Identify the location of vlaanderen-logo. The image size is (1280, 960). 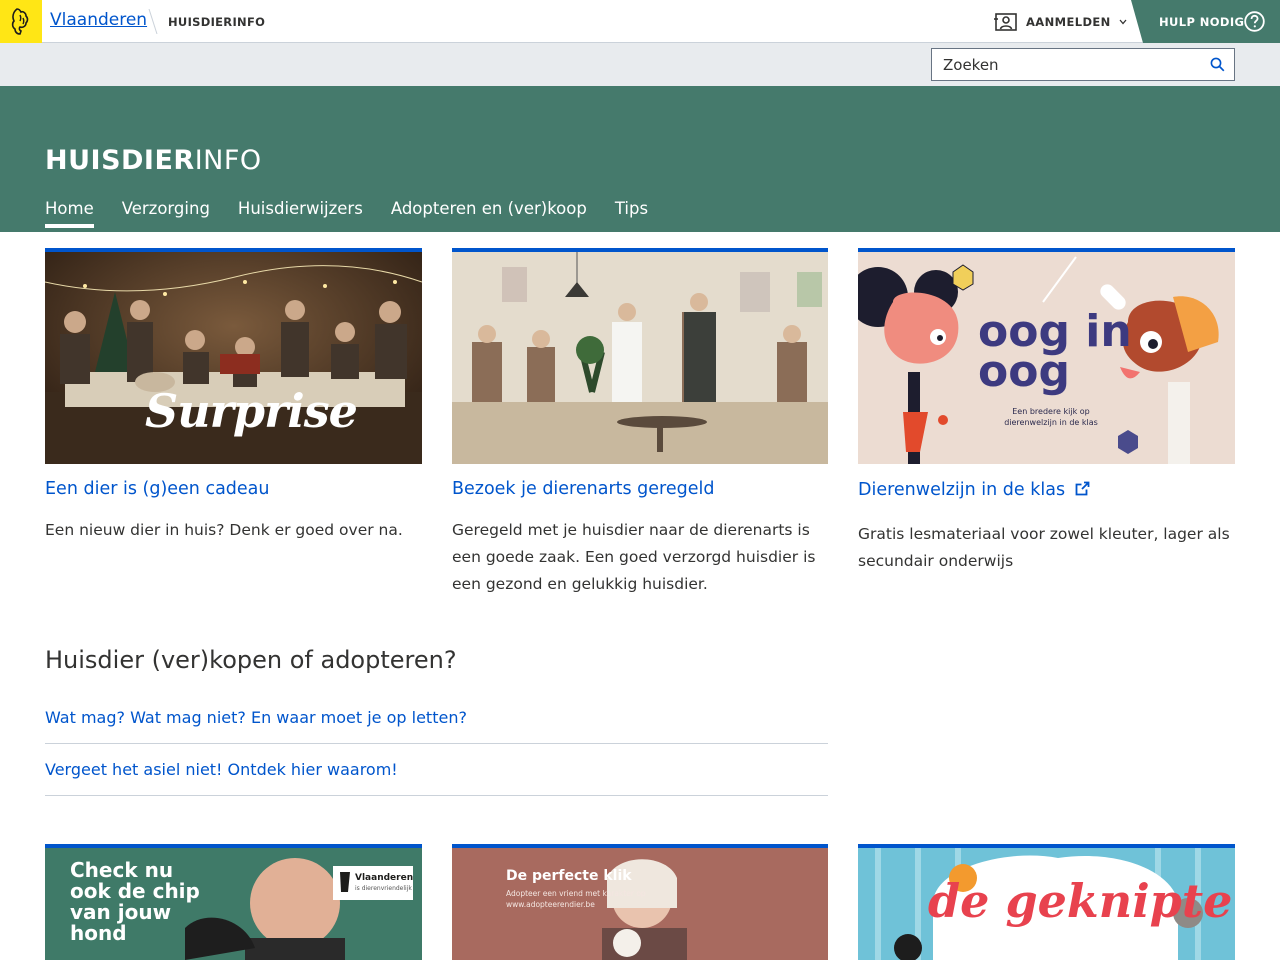
(21, 21).